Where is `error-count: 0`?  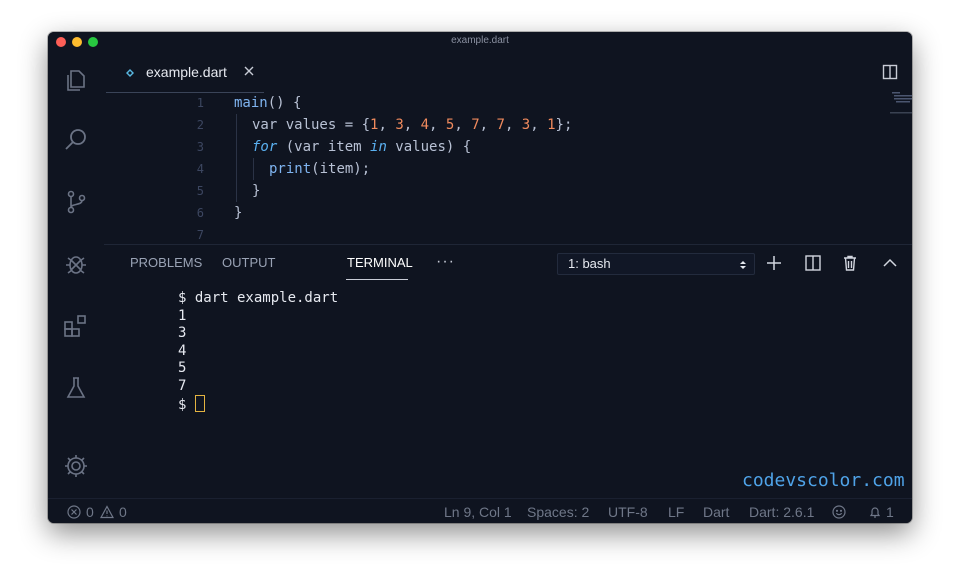
error-count: 0 is located at coordinates (90, 512).